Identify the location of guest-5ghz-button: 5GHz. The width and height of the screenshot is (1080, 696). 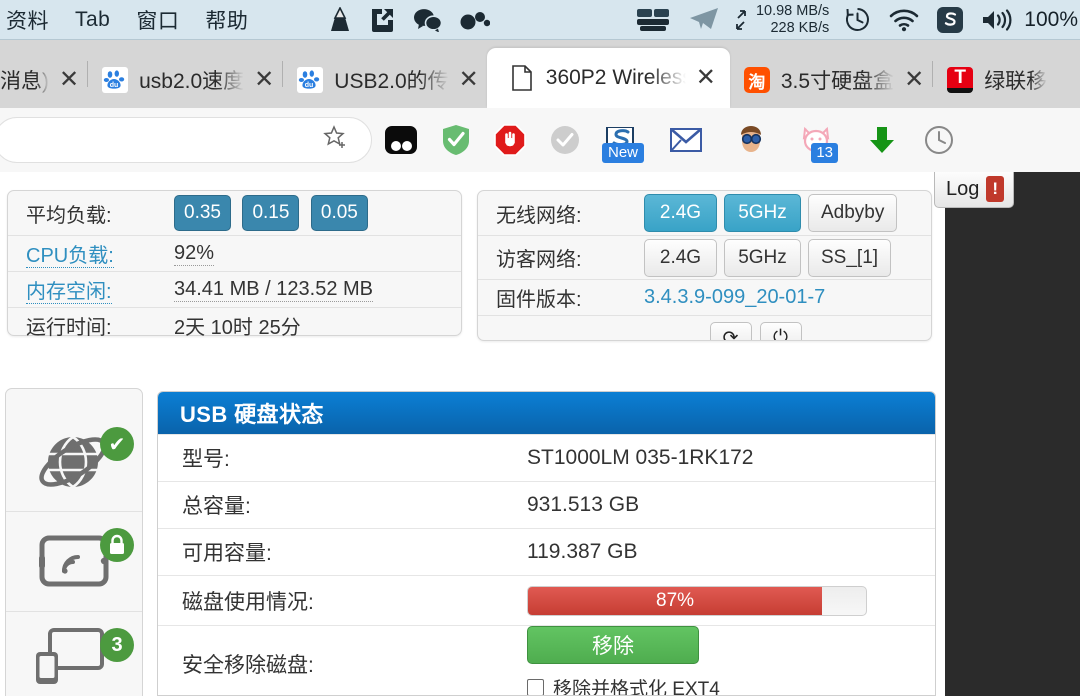
(762, 257).